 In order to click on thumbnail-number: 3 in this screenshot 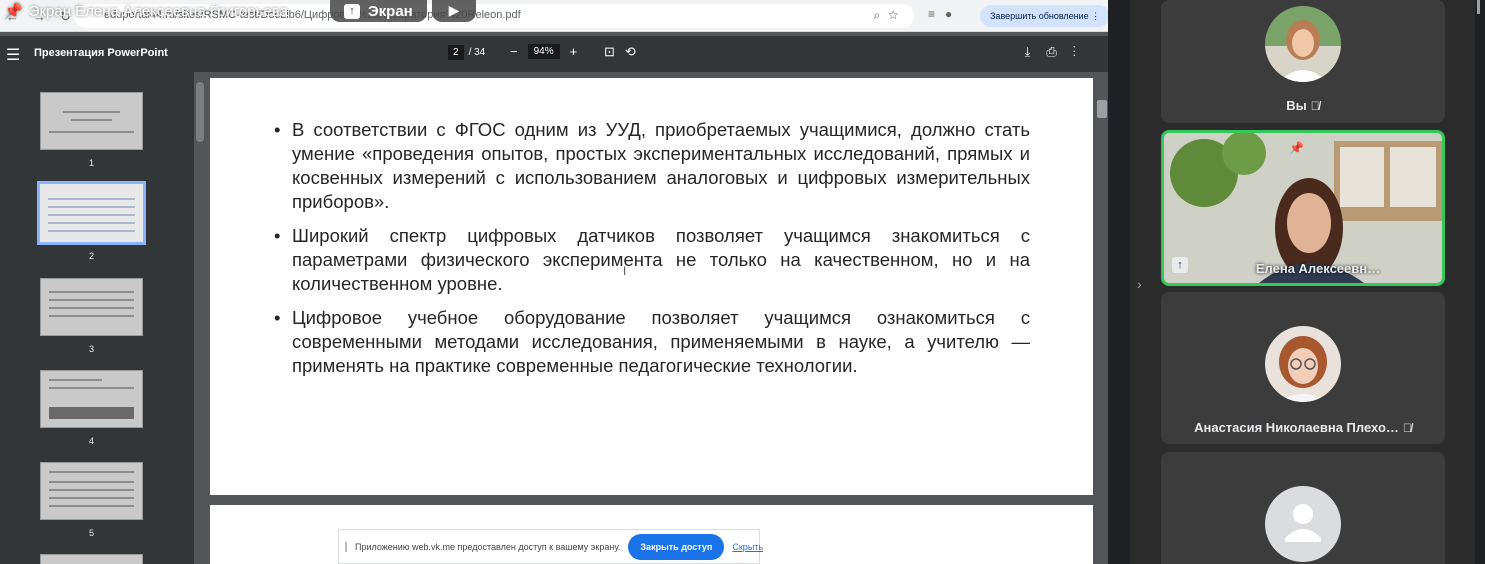, I will do `click(91, 349)`.